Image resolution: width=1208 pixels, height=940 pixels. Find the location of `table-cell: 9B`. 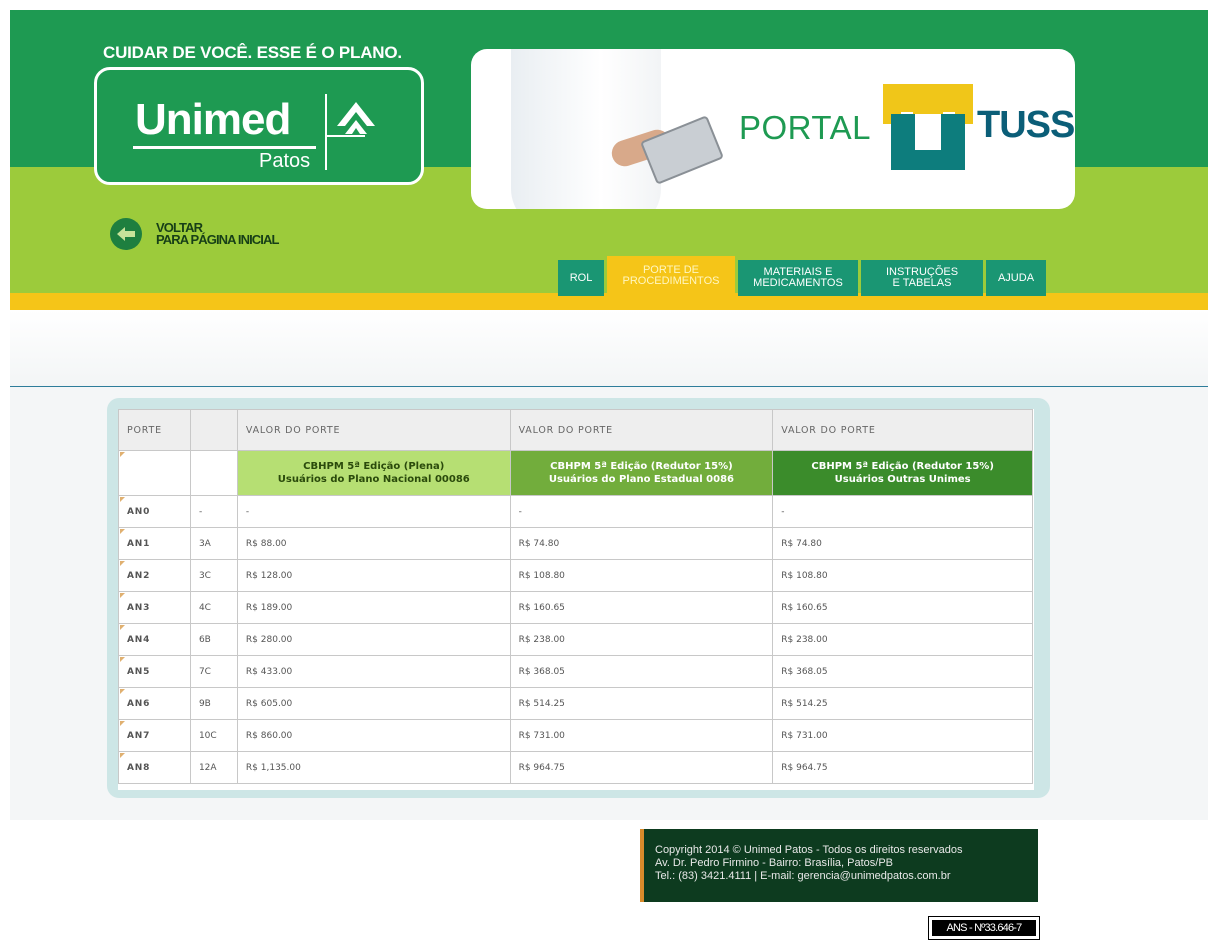

table-cell: 9B is located at coordinates (213, 703).